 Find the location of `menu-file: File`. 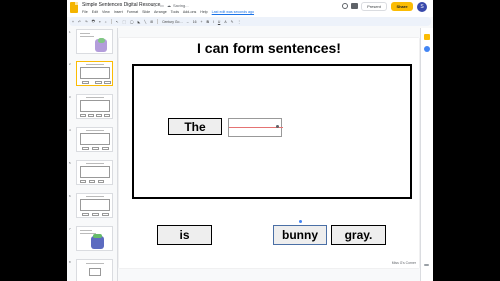

menu-file: File is located at coordinates (85, 12).